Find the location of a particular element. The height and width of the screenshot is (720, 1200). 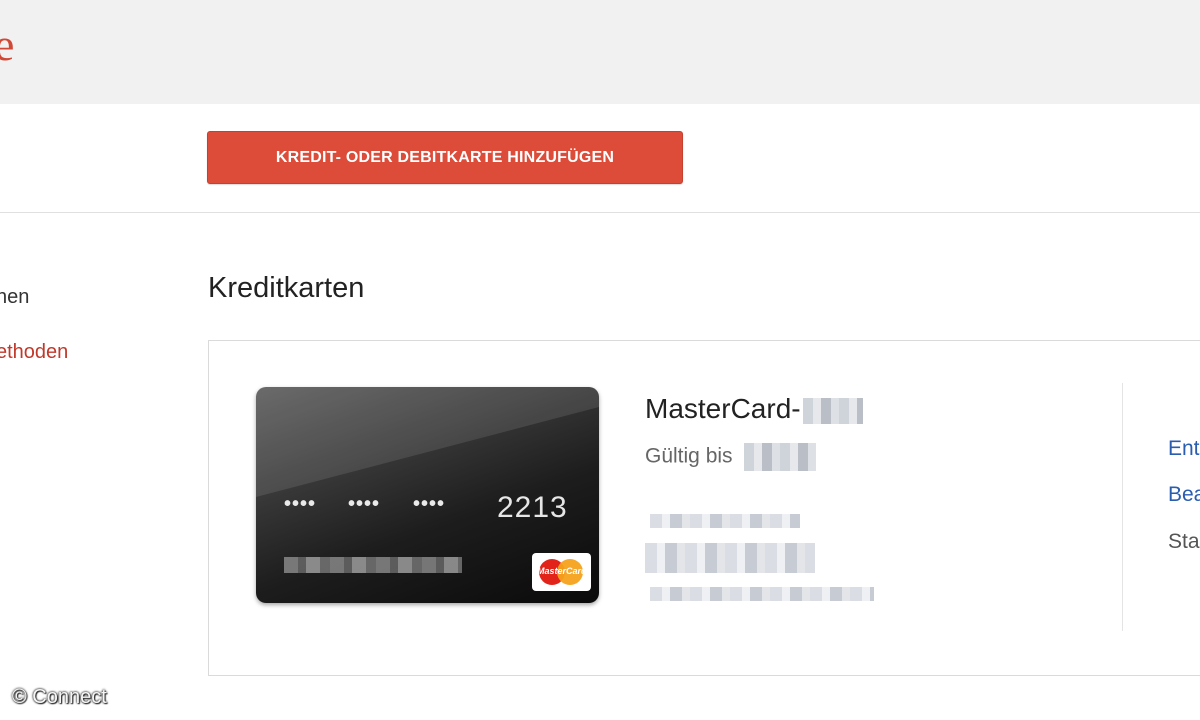

mastercard-logo-text: MasterCard is located at coordinates (562, 571).